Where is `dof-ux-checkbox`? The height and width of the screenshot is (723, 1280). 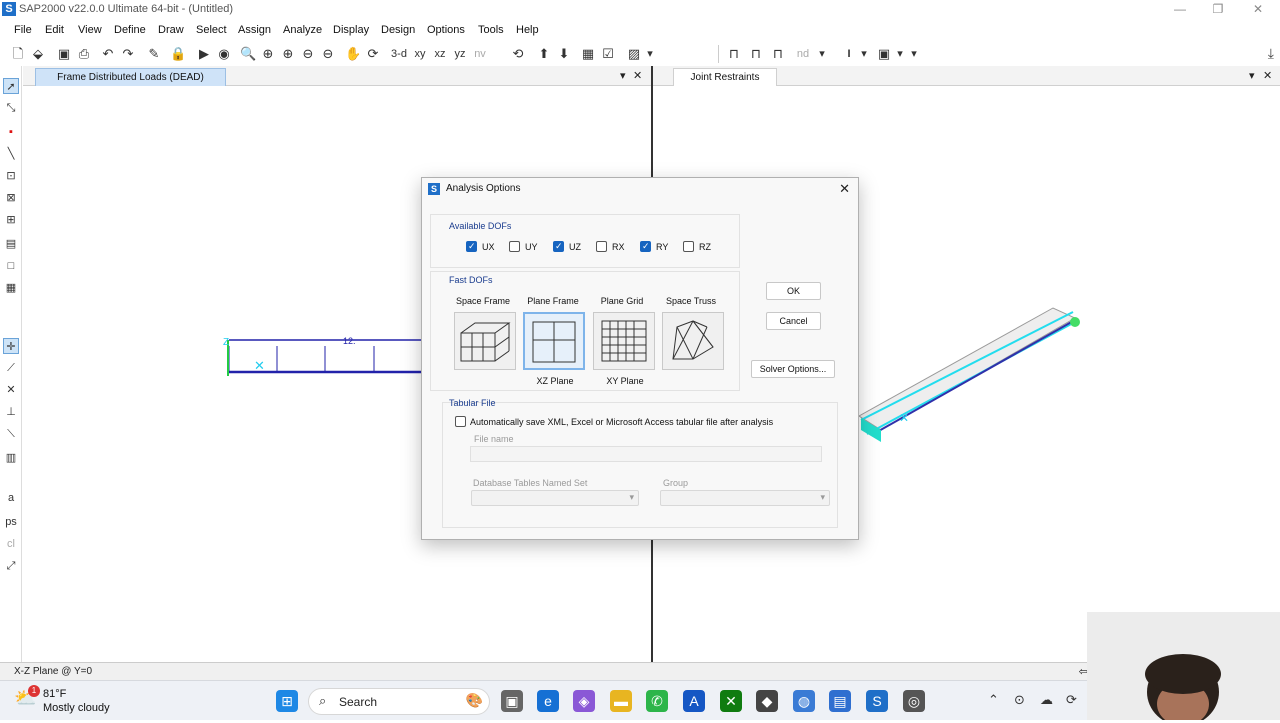
dof-ux-checkbox is located at coordinates (471, 246).